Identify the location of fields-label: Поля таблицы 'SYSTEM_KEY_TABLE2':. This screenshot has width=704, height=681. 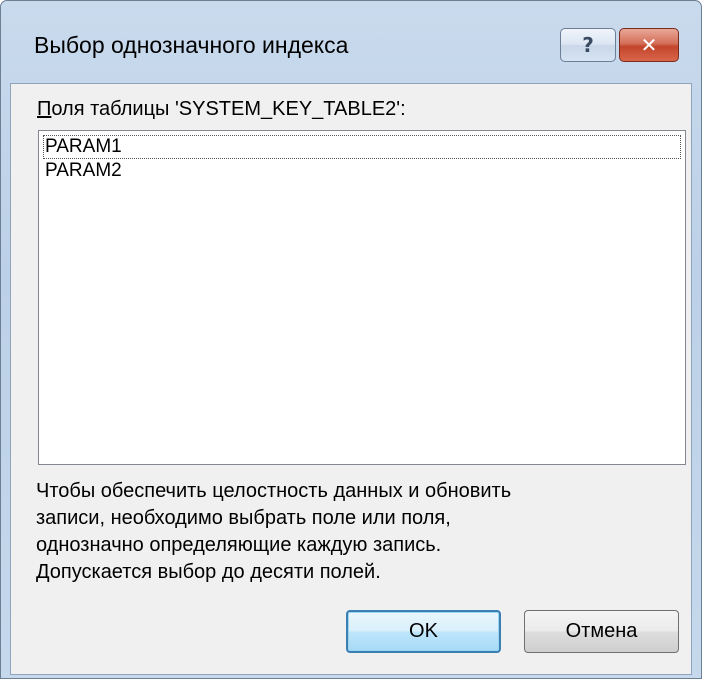
(221, 109).